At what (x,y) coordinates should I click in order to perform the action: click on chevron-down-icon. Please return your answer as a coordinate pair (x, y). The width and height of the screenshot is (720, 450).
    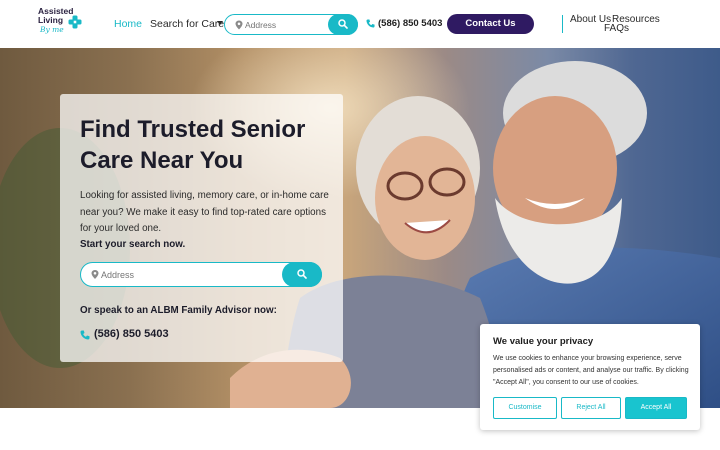
    Looking at the image, I should click on (220, 23).